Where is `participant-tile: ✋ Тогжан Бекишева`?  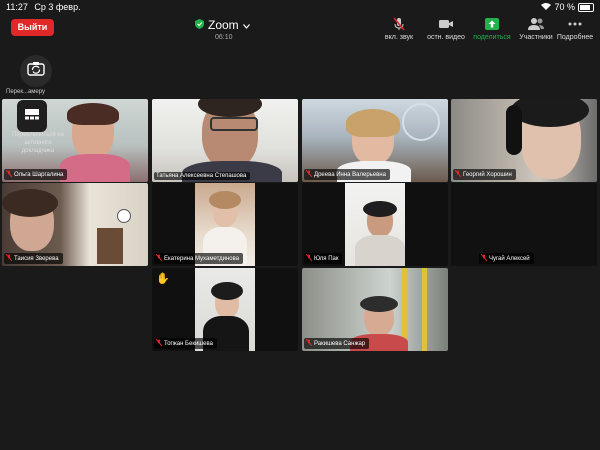 participant-tile: ✋ Тогжан Бекишева is located at coordinates (225, 309).